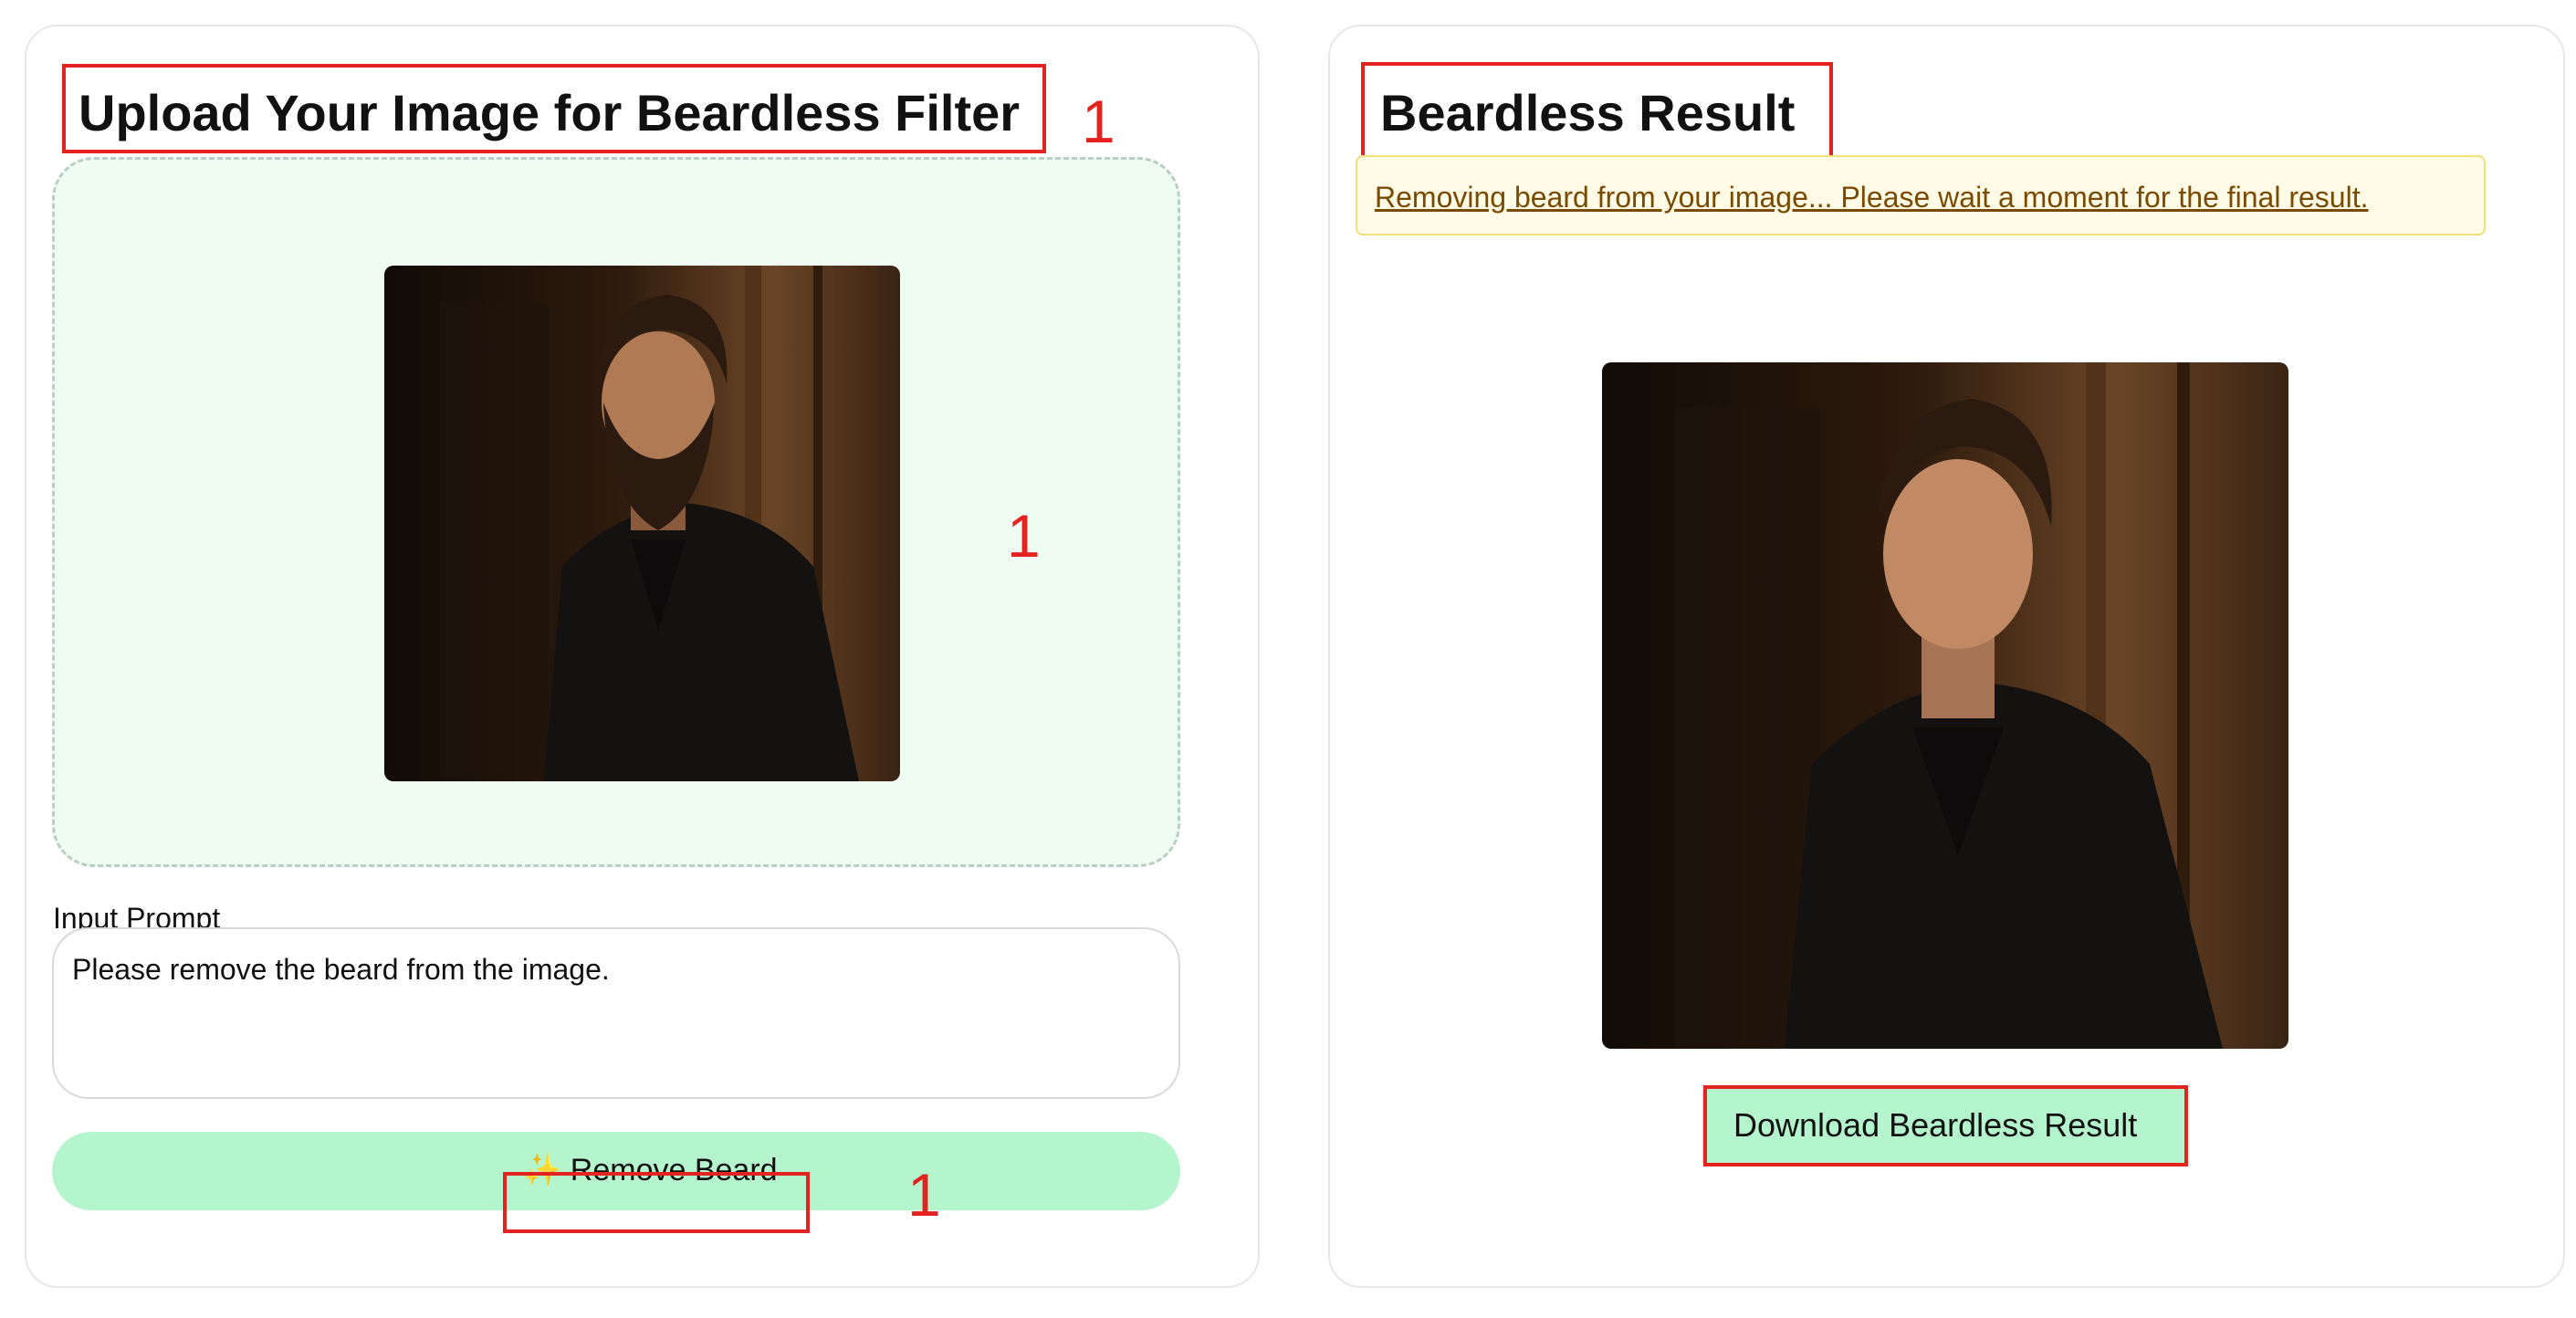 The width and height of the screenshot is (2576, 1318). Describe the element at coordinates (657, 1202) in the screenshot. I see `annotation-box-button` at that location.